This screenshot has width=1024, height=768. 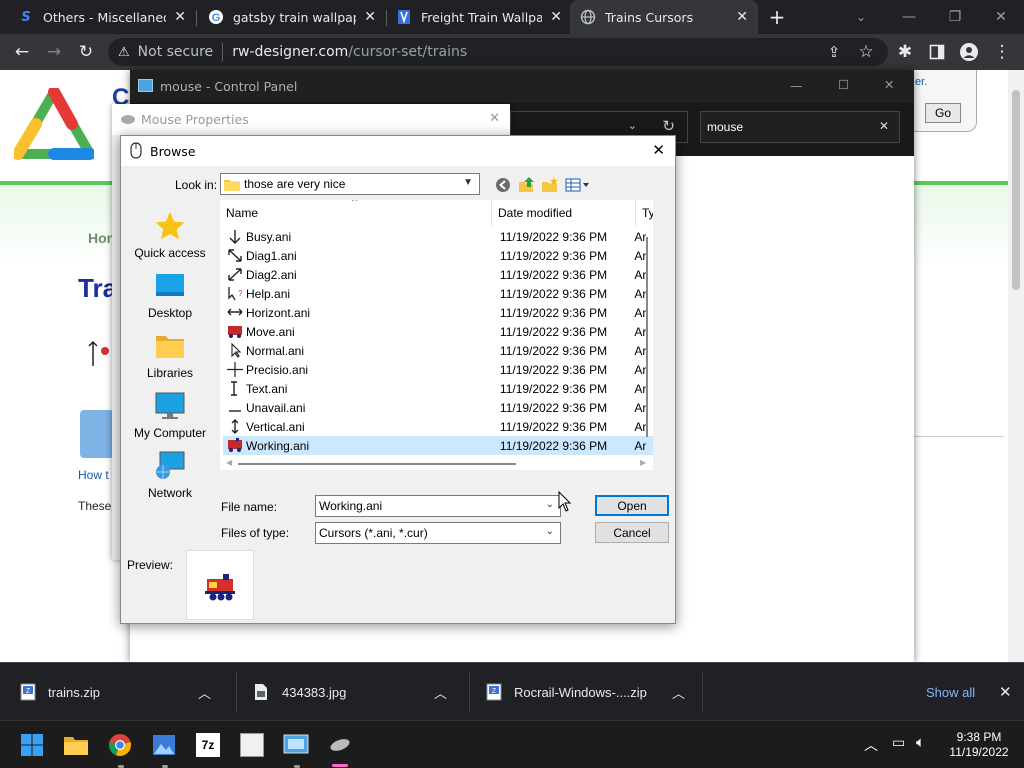 I want to click on page-scrollbar, so click(x=1016, y=366).